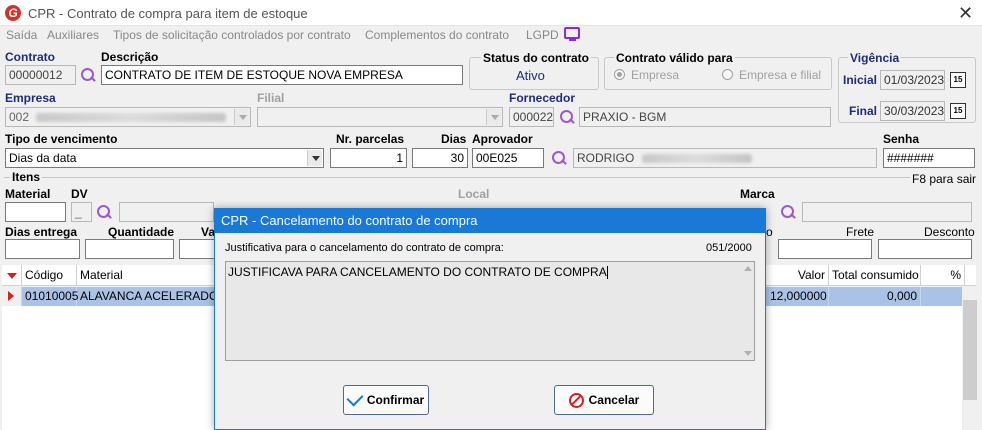  Describe the element at coordinates (655, 75) in the screenshot. I see `radio-empresa-label: Empresa` at that location.